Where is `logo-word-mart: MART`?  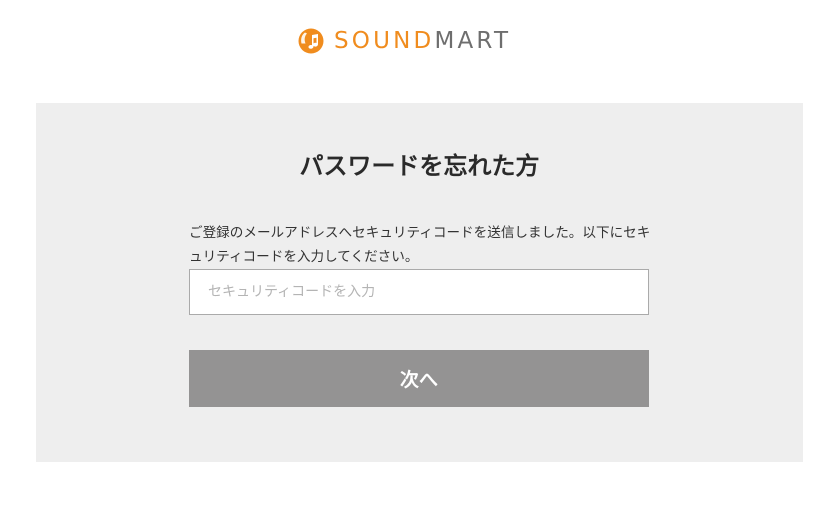
logo-word-mart: MART is located at coordinates (473, 41).